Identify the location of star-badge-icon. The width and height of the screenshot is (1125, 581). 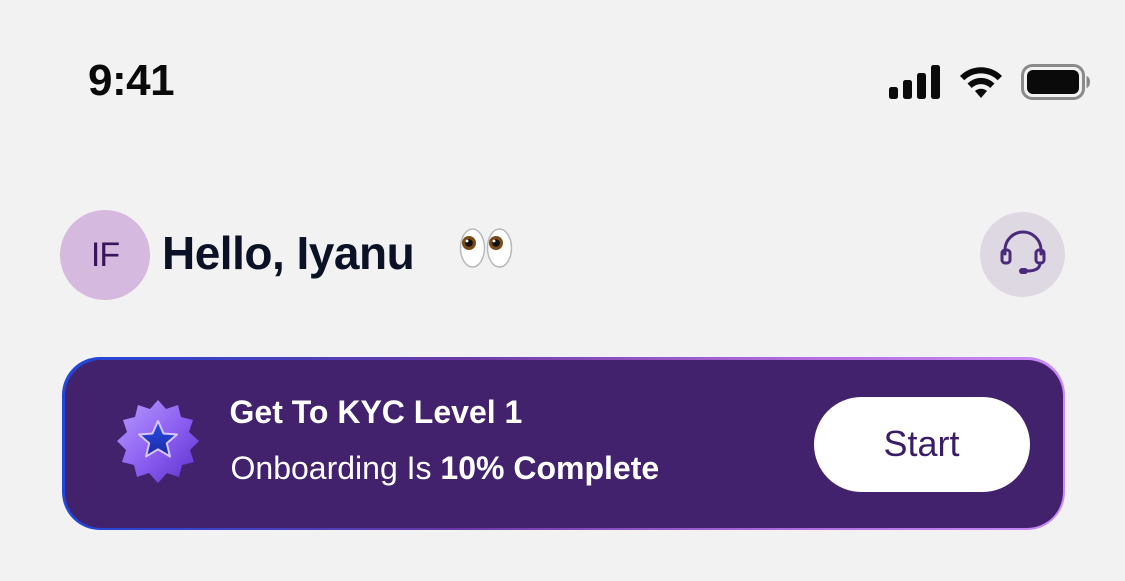
(158, 445).